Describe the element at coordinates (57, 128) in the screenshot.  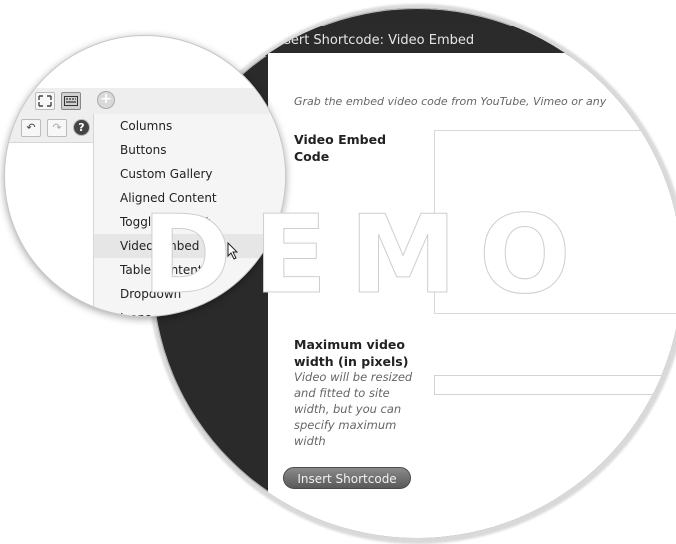
I see `redo-icon: ↷` at that location.